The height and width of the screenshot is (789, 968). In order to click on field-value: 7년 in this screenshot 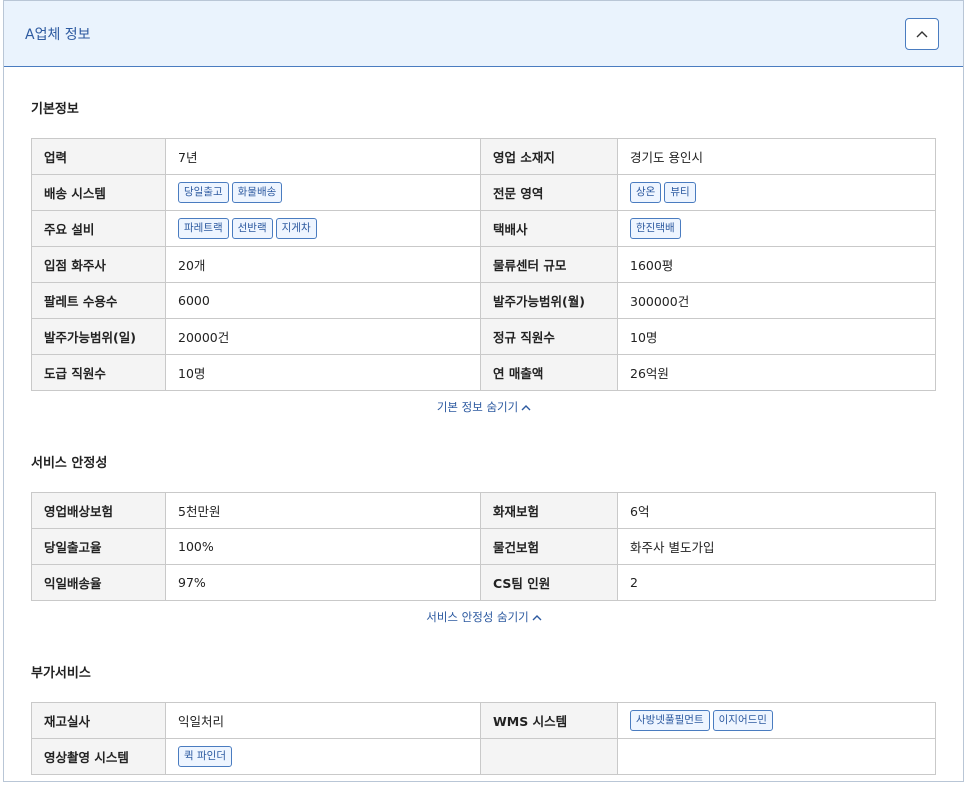, I will do `click(323, 156)`.